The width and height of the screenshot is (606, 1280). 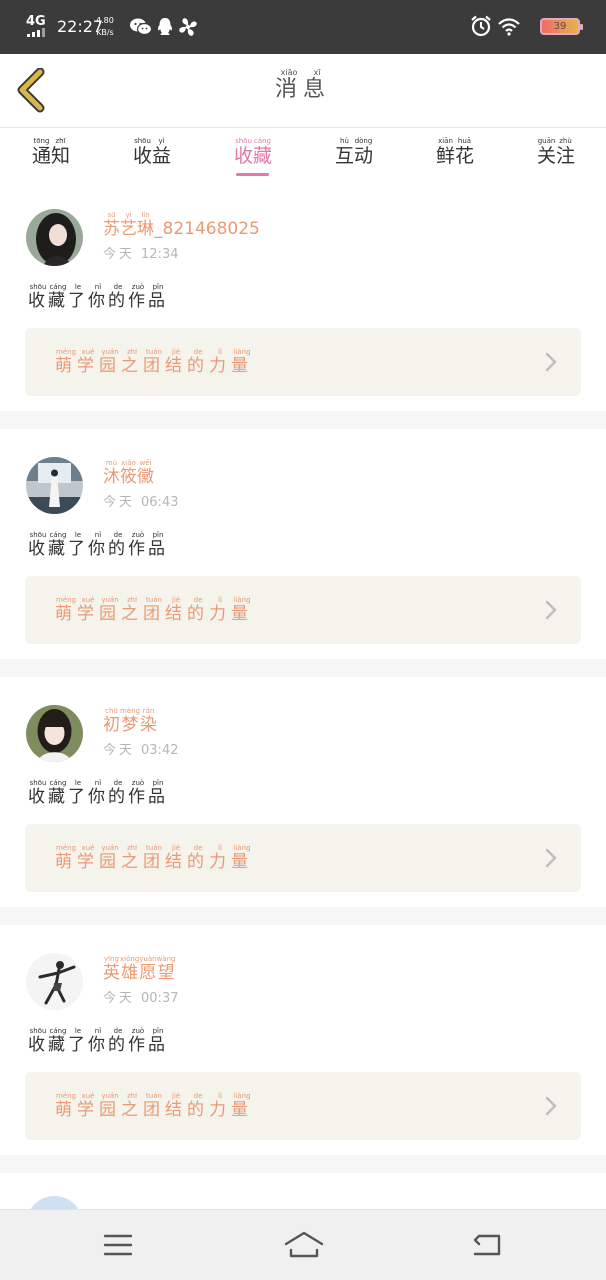 What do you see at coordinates (132, 610) in the screenshot?
I see `ruby-char: 之zhī` at bounding box center [132, 610].